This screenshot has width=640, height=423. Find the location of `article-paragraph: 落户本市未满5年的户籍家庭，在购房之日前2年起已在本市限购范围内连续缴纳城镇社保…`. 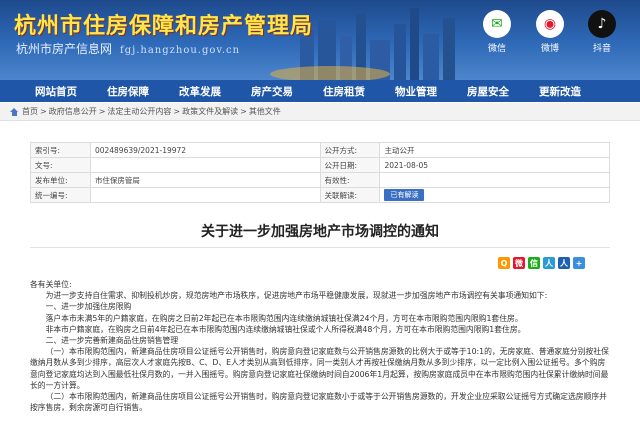

article-paragraph: 落户本市未满5年的户籍家庭，在购房之日前2年起已在本市限购范围内连续缴纳城镇社保… is located at coordinates (284, 318).